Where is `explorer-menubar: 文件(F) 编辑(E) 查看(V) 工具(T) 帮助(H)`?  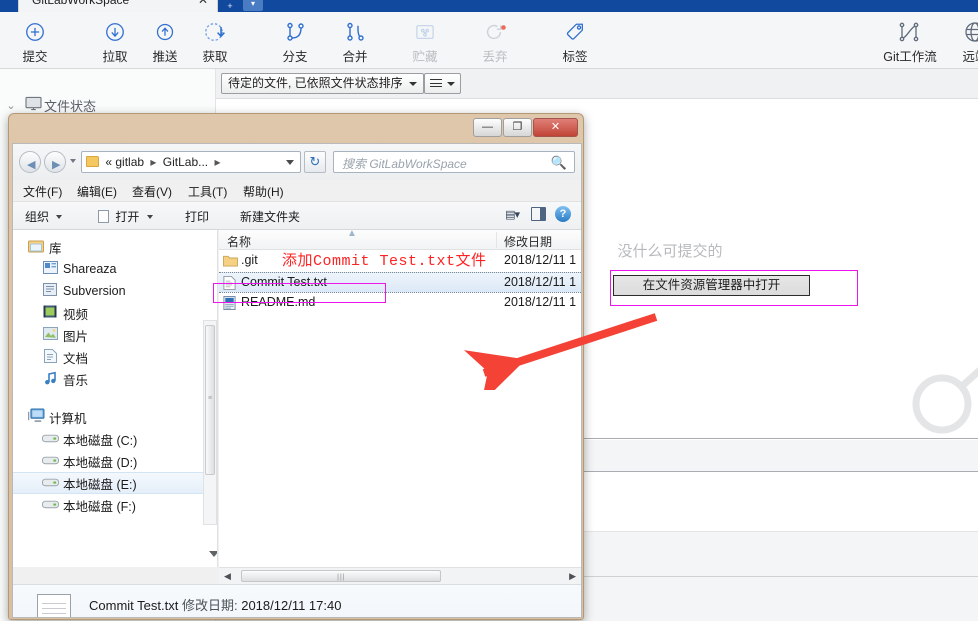
explorer-menubar: 文件(F) 编辑(E) 查看(V) 工具(T) 帮助(H) is located at coordinates (297, 191).